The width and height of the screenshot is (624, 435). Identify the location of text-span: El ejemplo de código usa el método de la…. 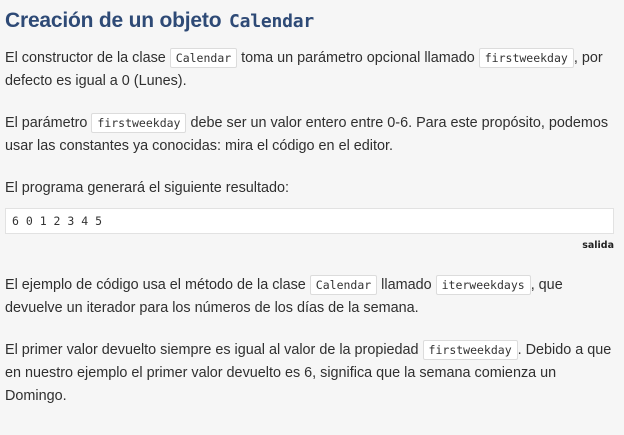
(157, 285).